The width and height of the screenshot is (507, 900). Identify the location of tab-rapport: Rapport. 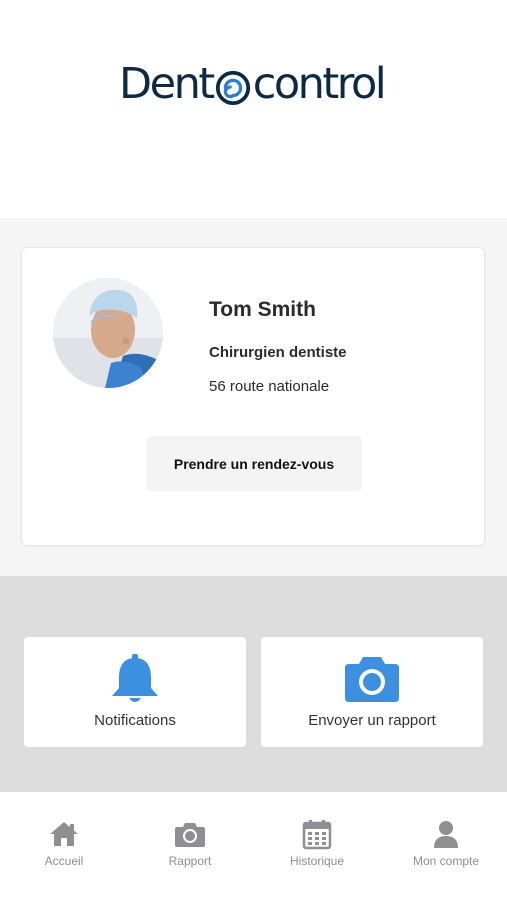
(190, 843).